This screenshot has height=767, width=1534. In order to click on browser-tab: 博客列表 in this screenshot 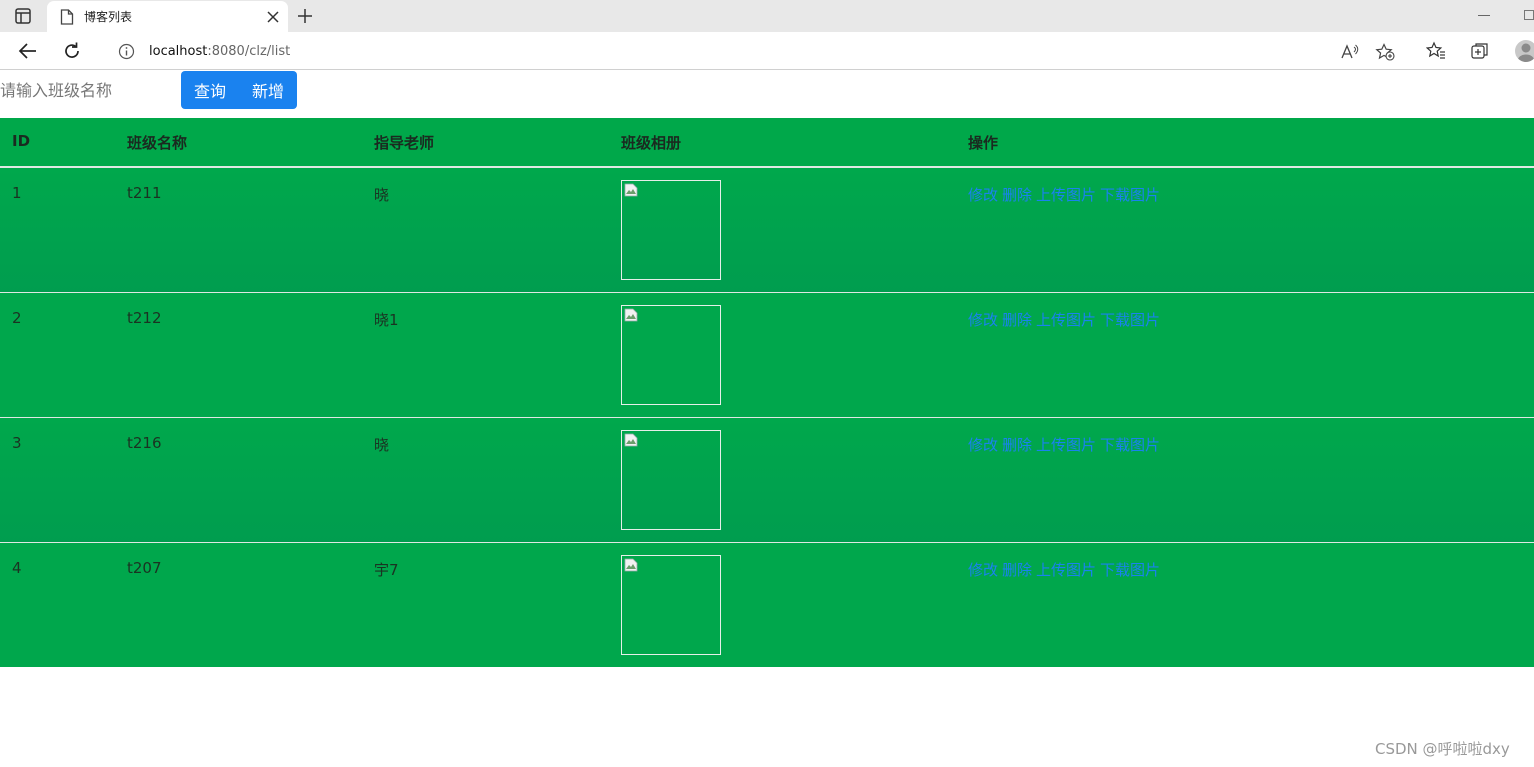, I will do `click(167, 16)`.